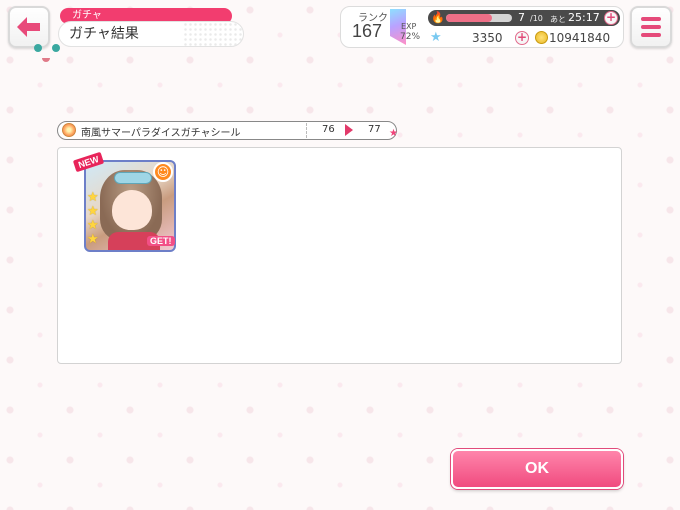 The width and height of the screenshot is (680, 510). Describe the element at coordinates (469, 18) in the screenshot. I see `stamina-fill` at that location.